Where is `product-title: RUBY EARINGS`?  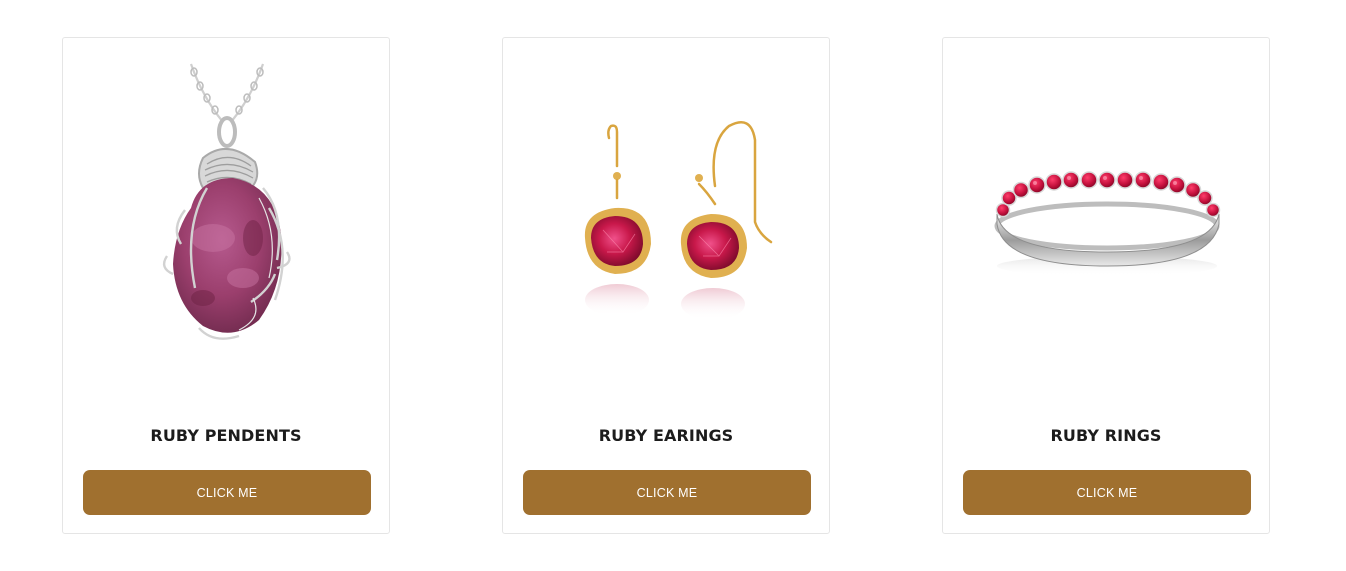
product-title: RUBY EARINGS is located at coordinates (666, 435).